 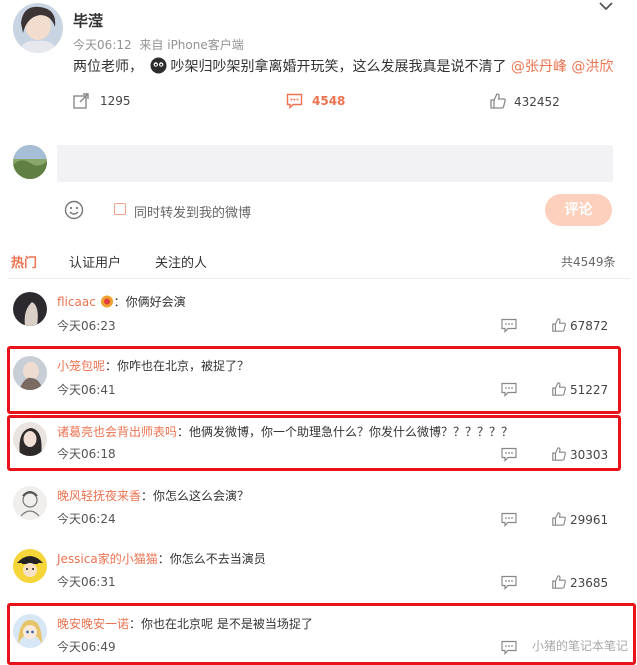 I want to click on comment-body: Jessica家的小猫猫：你怎么不去当演员, so click(x=161, y=558).